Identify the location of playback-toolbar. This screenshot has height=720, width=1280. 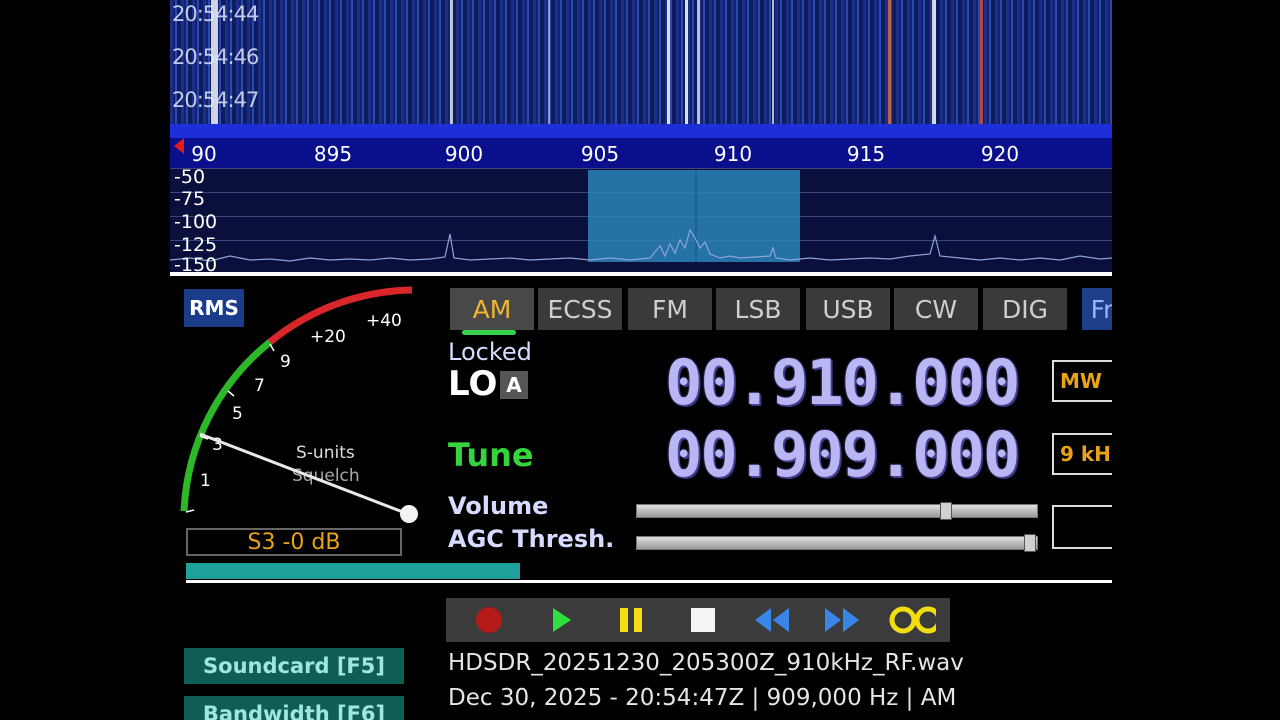
(698, 620).